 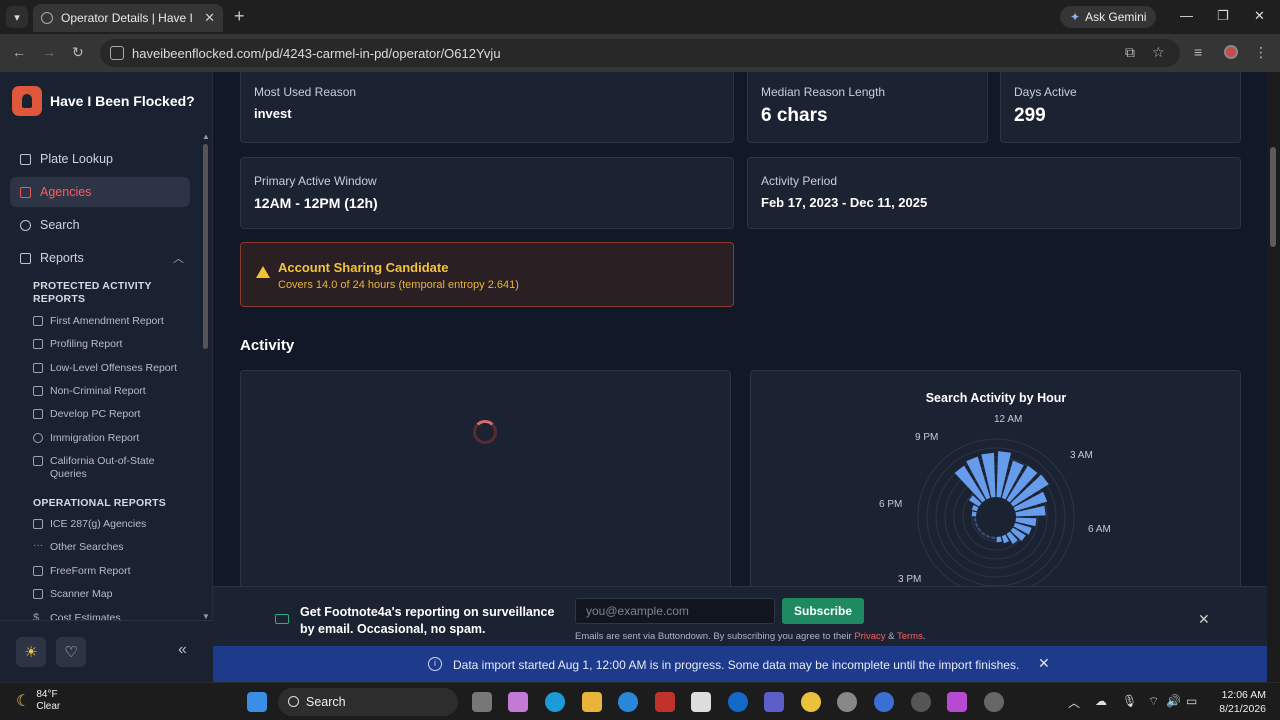 What do you see at coordinates (316, 203) in the screenshot?
I see `primary-window-value: 12AM - 12PM (12h)` at bounding box center [316, 203].